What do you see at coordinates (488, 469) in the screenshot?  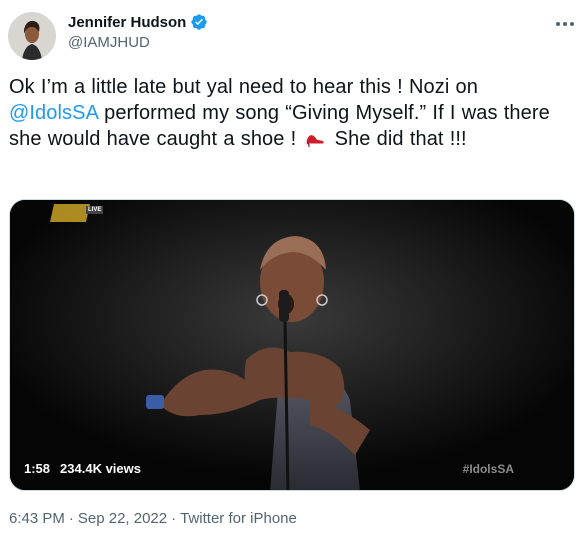 I see `hashtag-overlay: #IdolsSA` at bounding box center [488, 469].